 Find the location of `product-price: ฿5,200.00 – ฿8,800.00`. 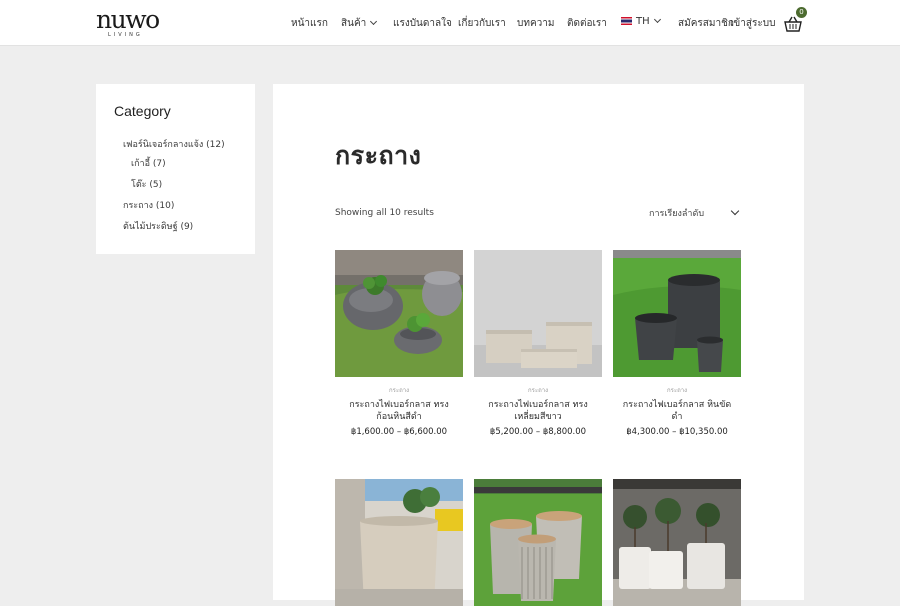

product-price: ฿5,200.00 – ฿8,800.00 is located at coordinates (538, 432).